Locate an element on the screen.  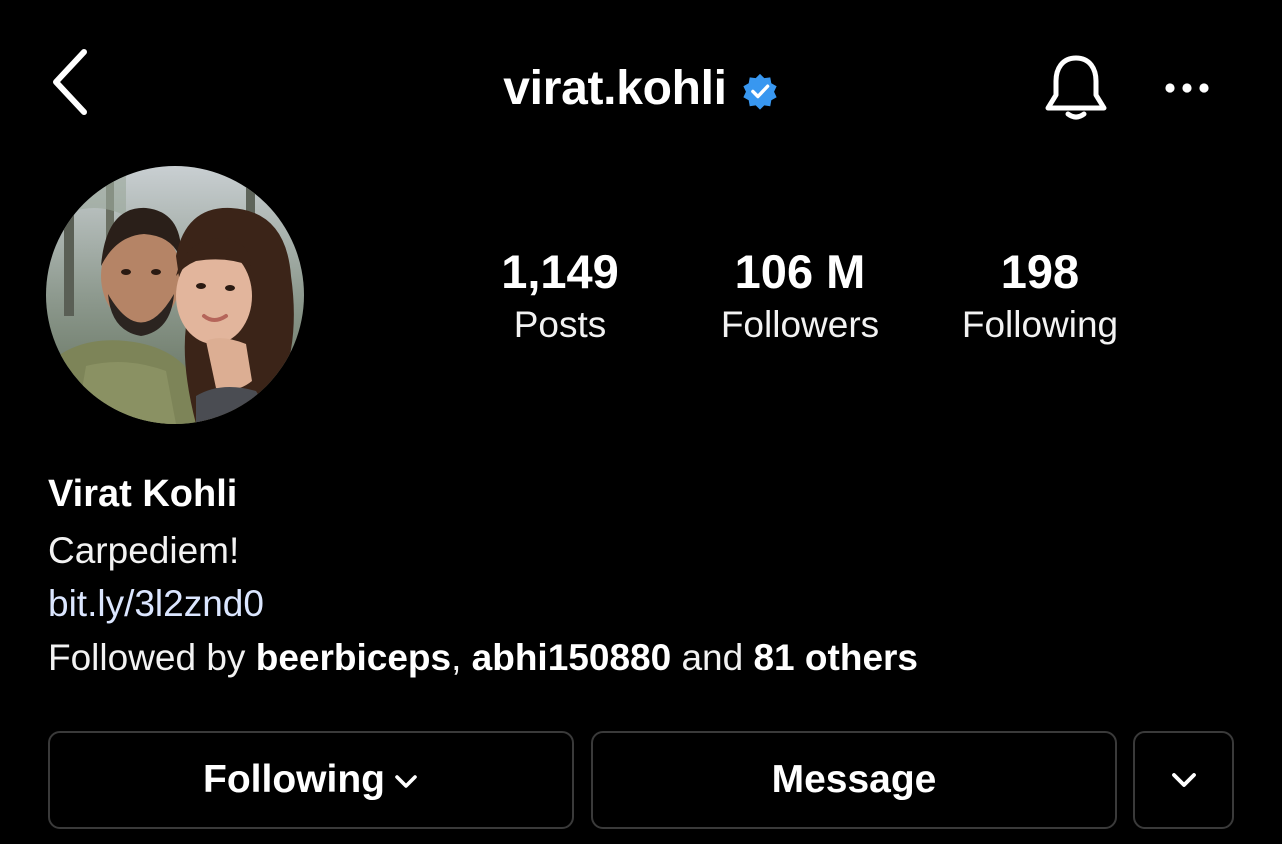
display-name: Virat Kohli is located at coordinates (143, 494).